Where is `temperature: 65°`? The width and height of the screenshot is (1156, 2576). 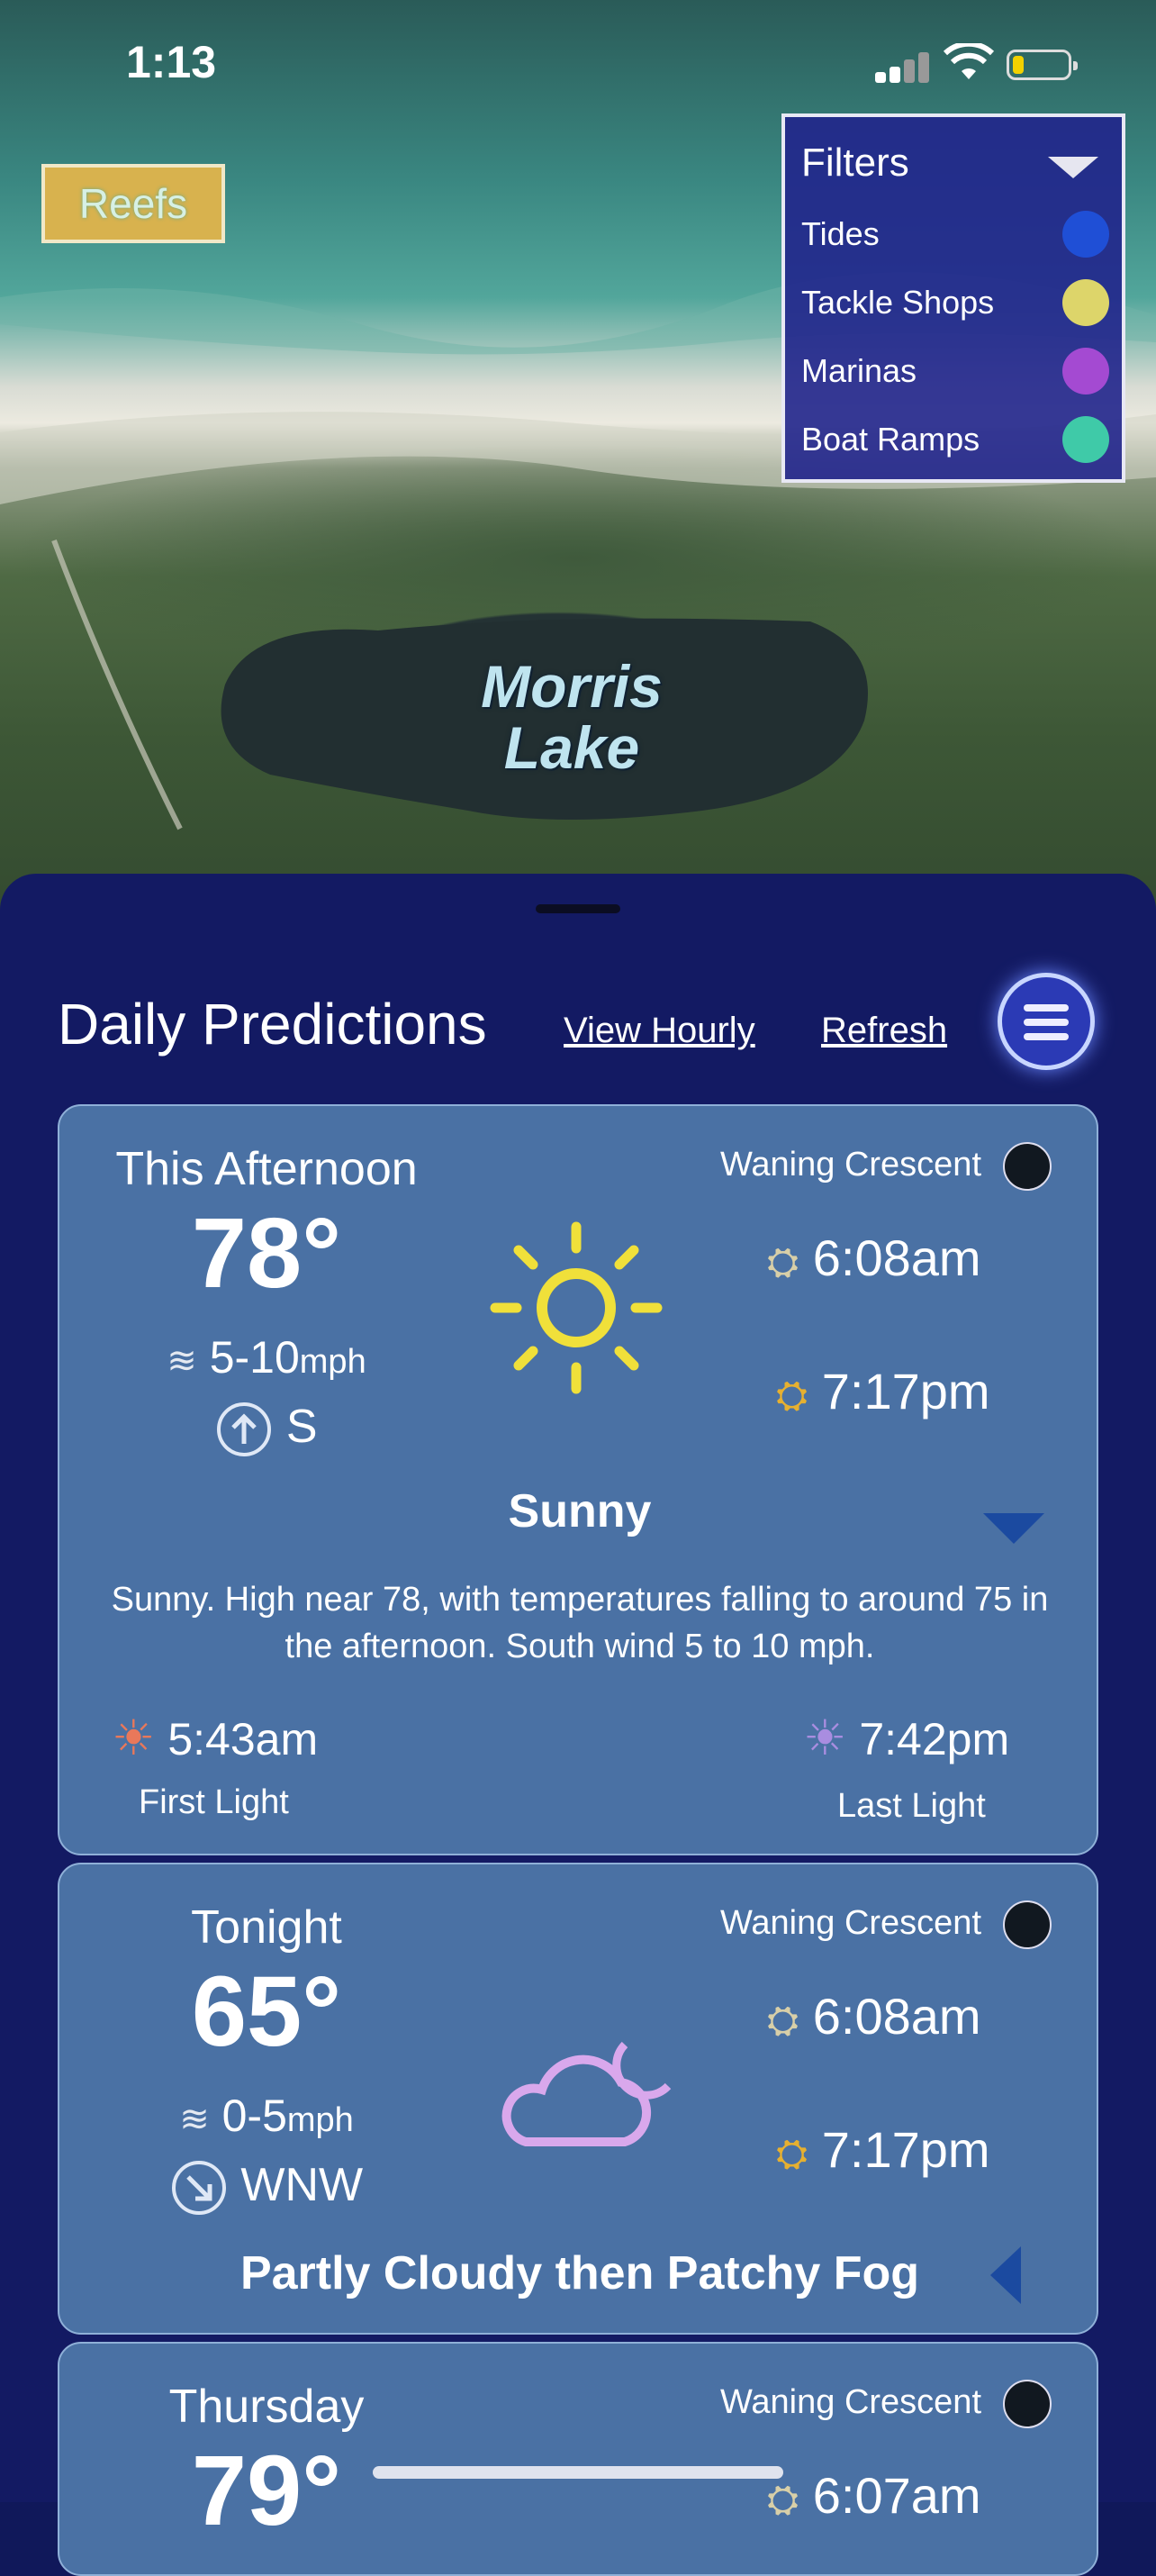 temperature: 65° is located at coordinates (266, 2011).